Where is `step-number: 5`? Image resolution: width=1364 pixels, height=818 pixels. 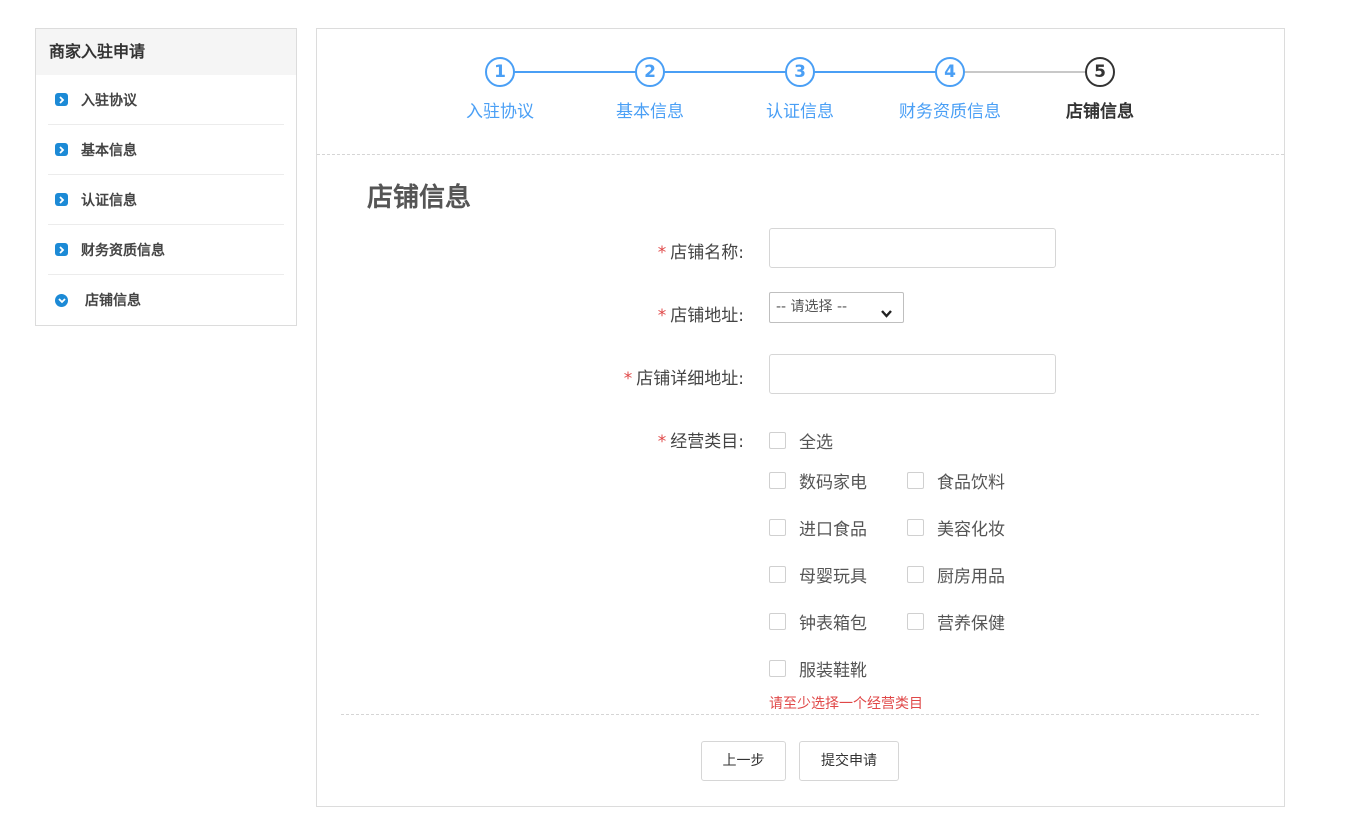 step-number: 5 is located at coordinates (1100, 72).